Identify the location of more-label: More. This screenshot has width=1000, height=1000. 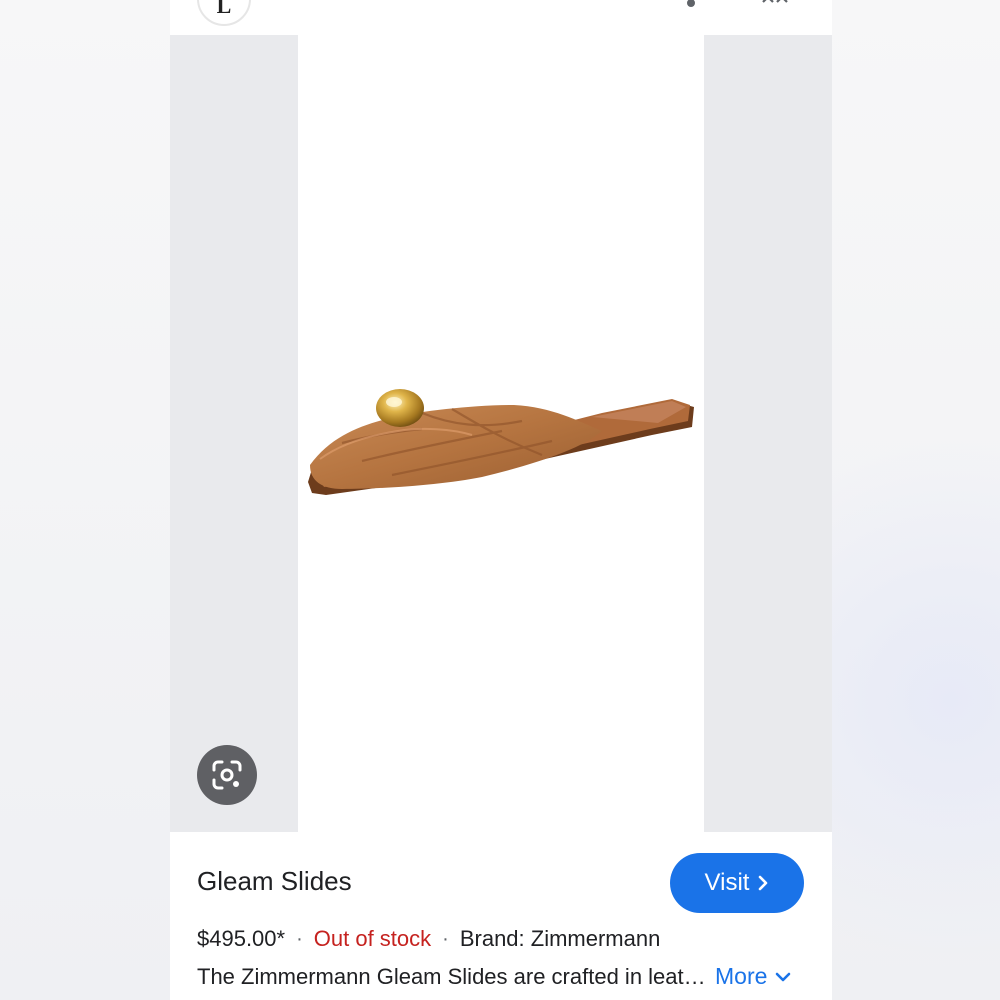
(741, 976).